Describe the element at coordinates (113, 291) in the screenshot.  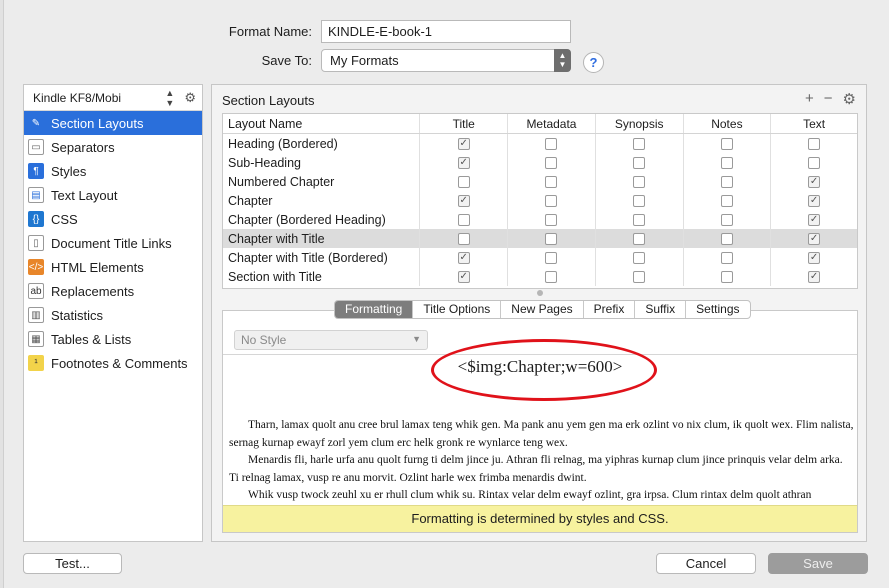
I see `sidebar-item-replacements: ab Replacements` at that location.